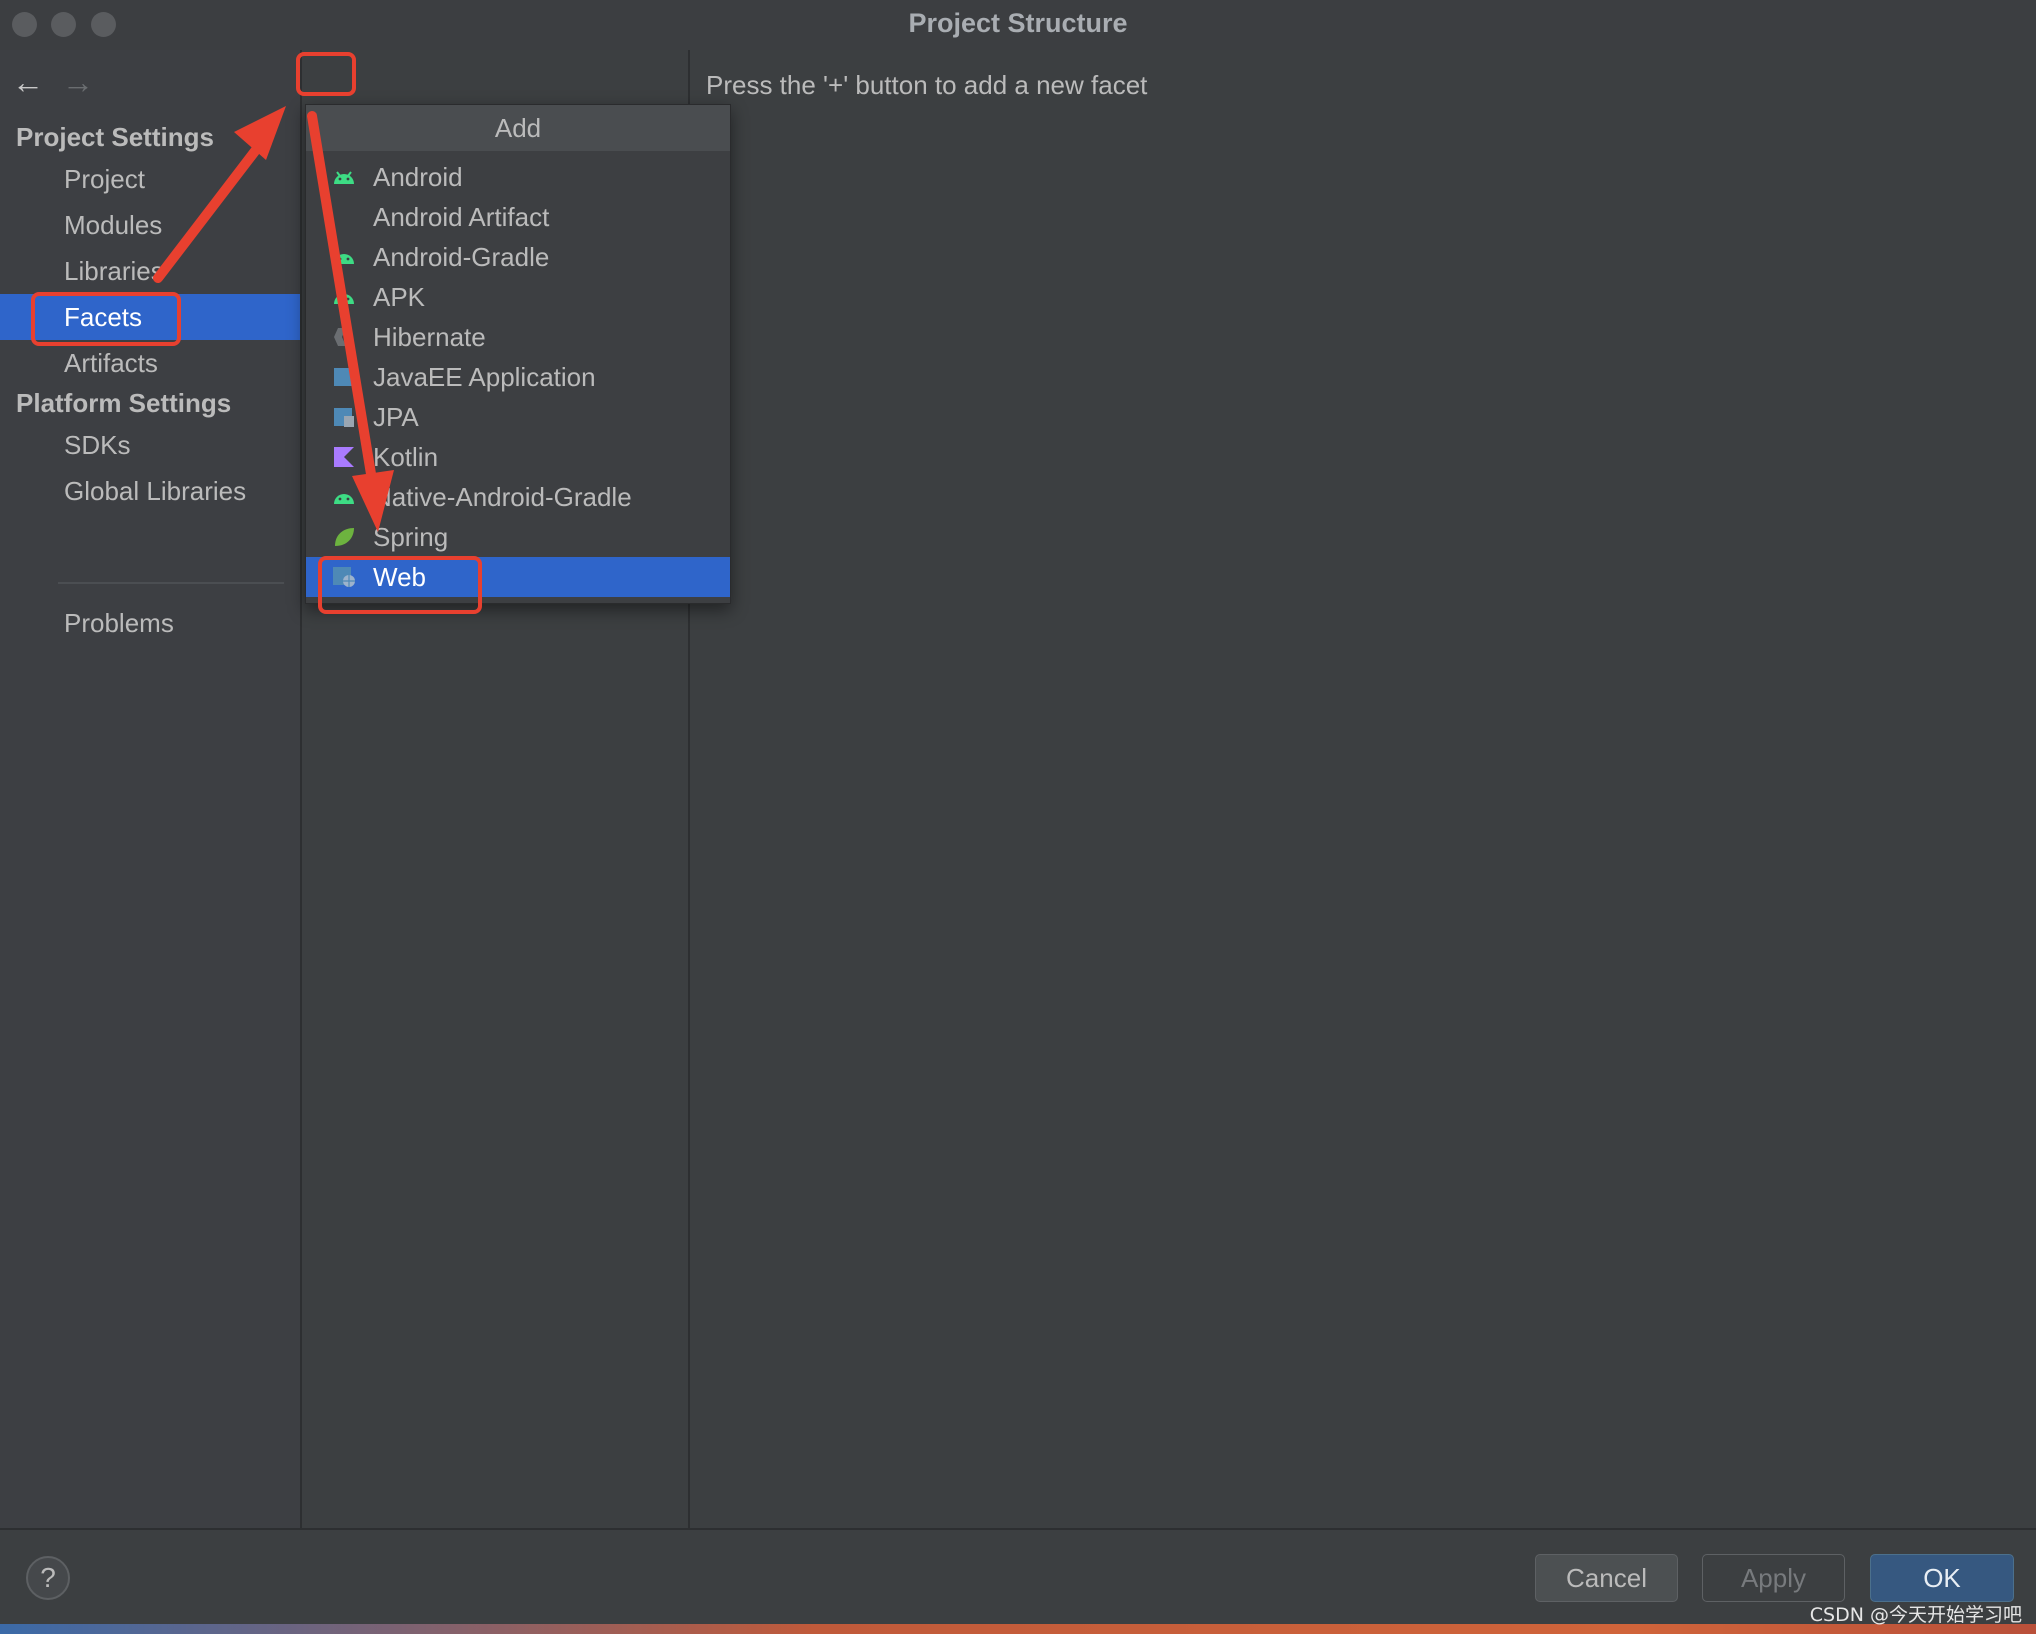  Describe the element at coordinates (518, 128) in the screenshot. I see `popup-header: Add` at that location.